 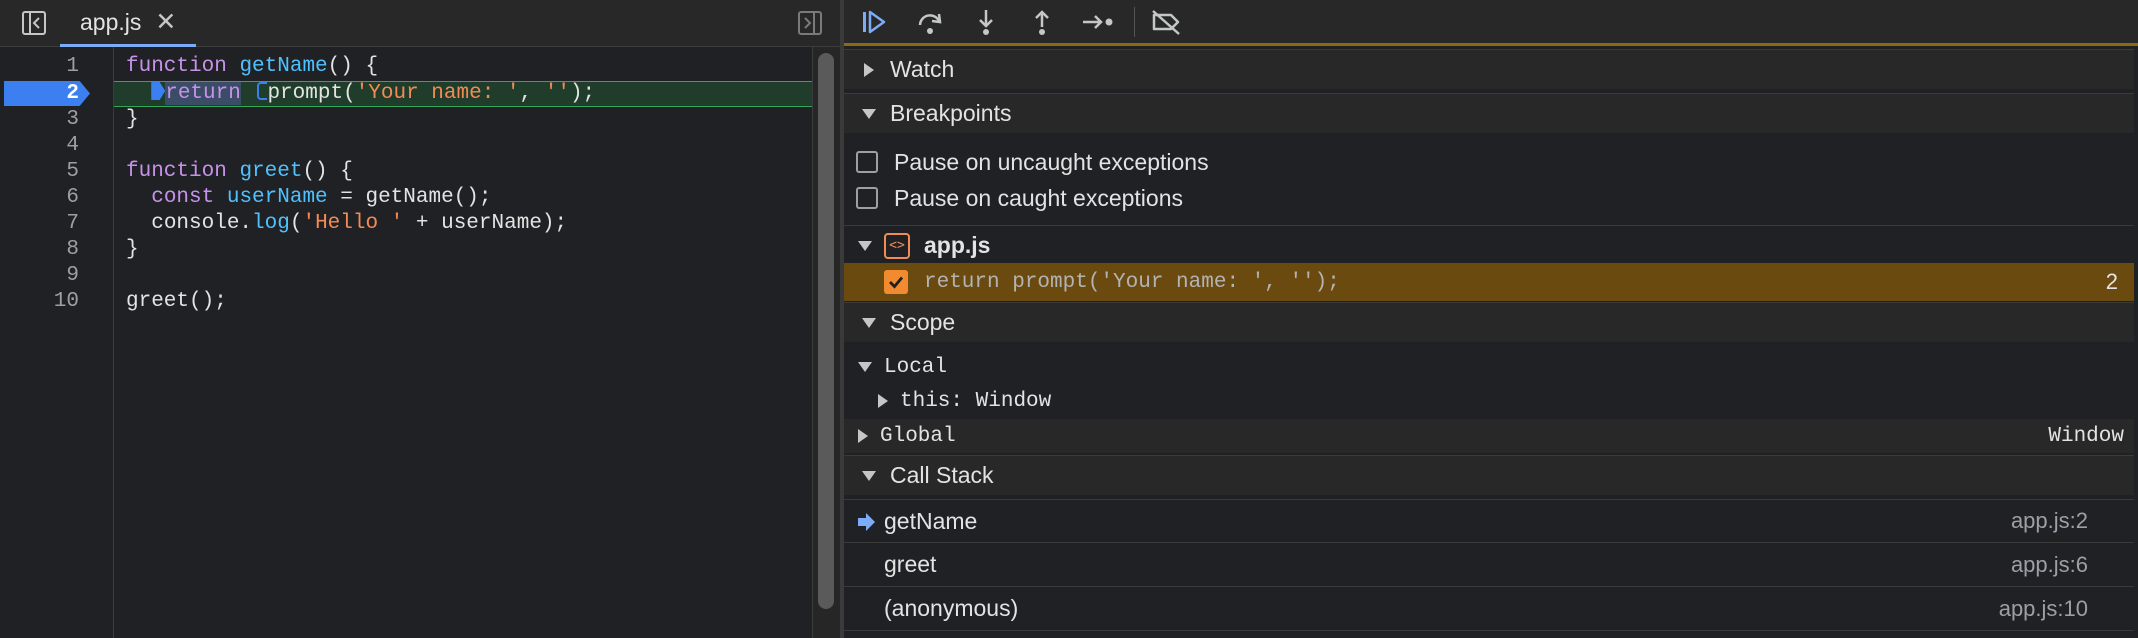 What do you see at coordinates (910, 564) in the screenshot?
I see `frame-function: greet` at bounding box center [910, 564].